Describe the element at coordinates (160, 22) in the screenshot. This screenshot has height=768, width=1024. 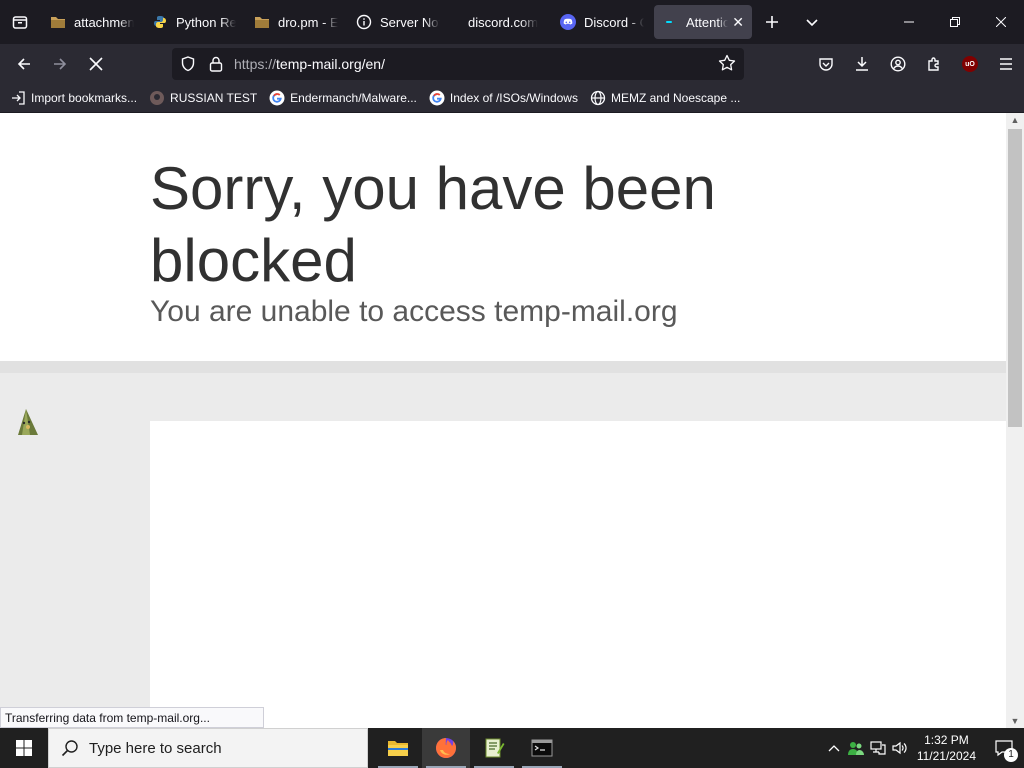
I see `python-icon` at that location.